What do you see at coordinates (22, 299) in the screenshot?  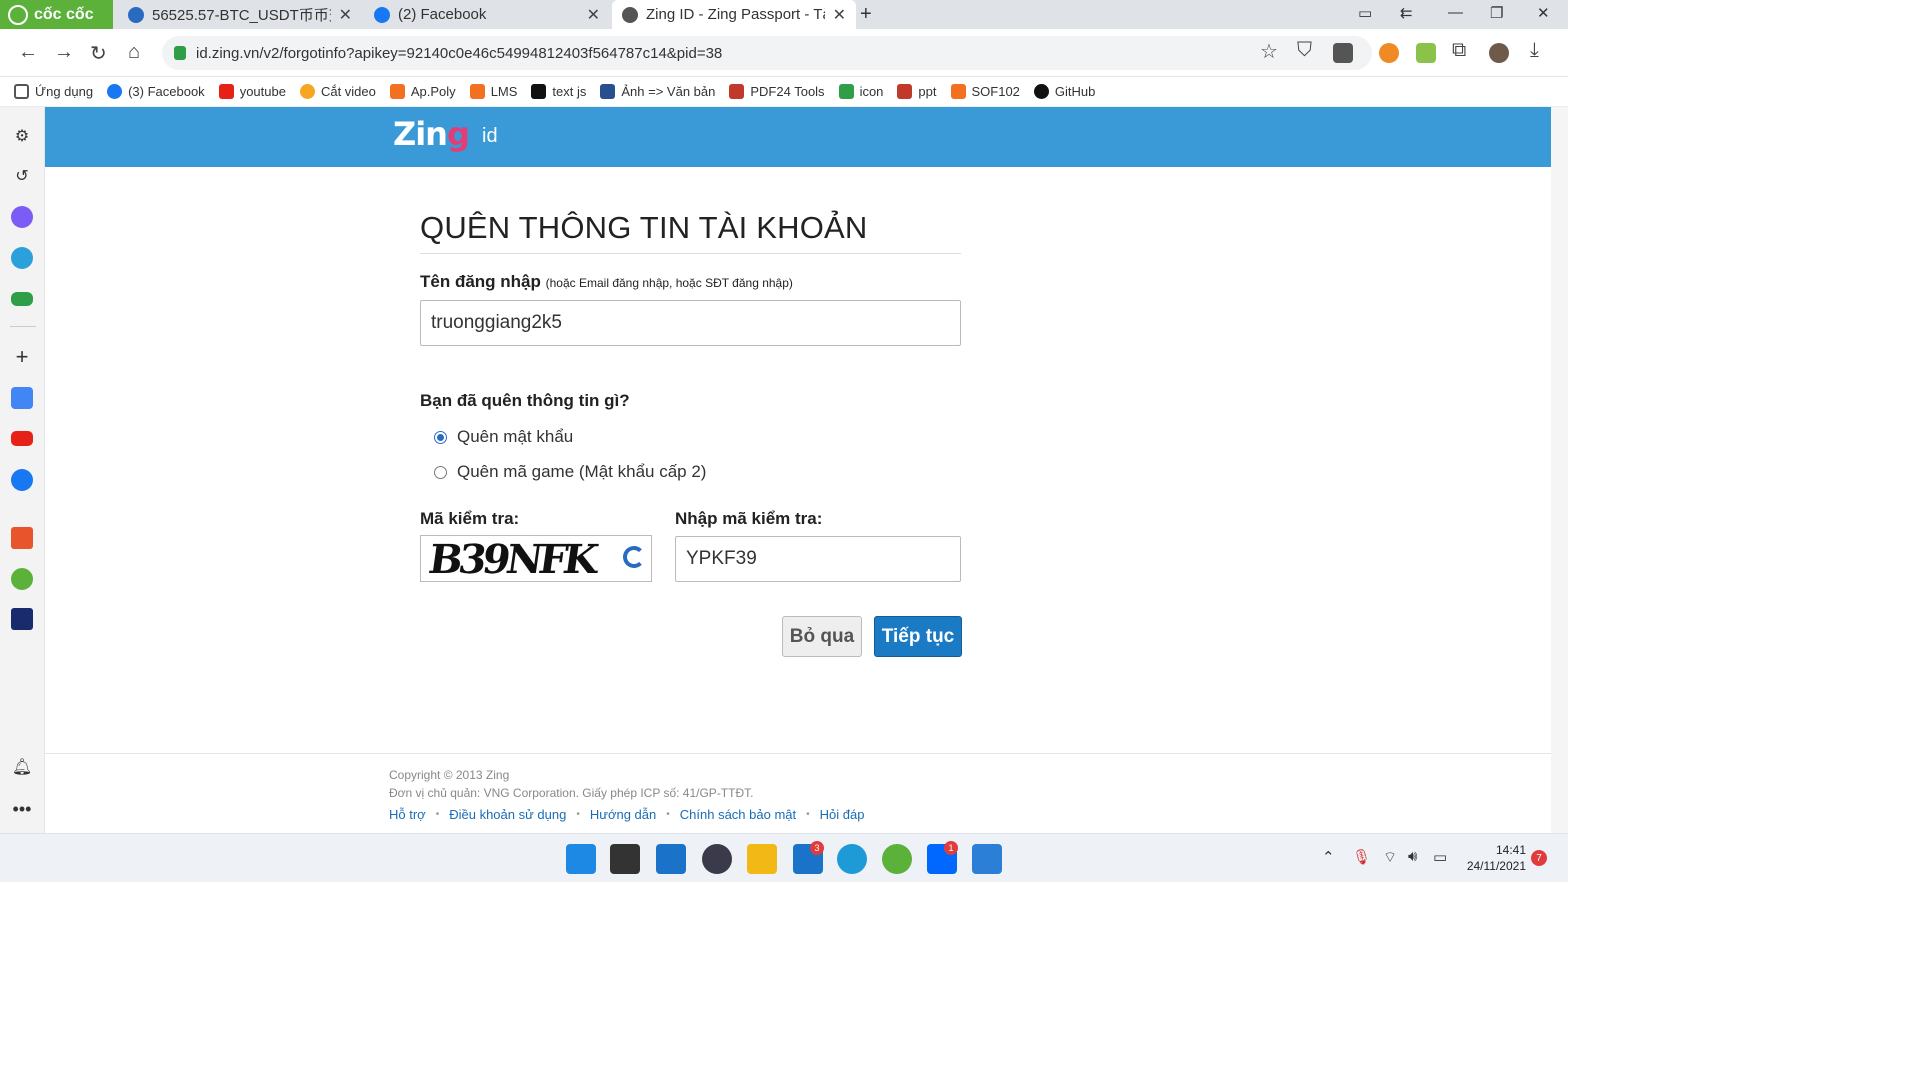 I see `game-controller-icon` at bounding box center [22, 299].